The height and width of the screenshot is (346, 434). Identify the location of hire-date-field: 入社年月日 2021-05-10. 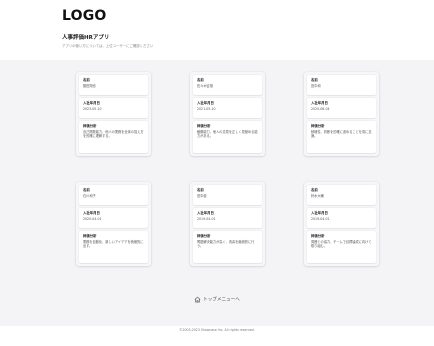
(227, 108).